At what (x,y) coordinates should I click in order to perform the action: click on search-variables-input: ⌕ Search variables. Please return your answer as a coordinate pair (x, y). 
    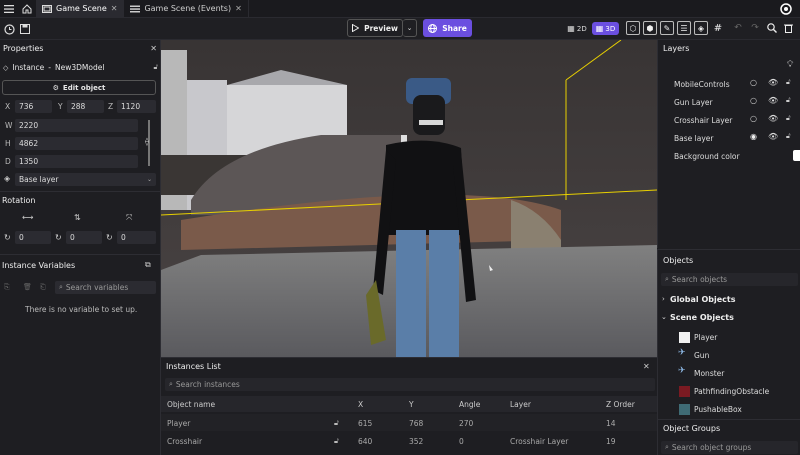
    Looking at the image, I should click on (105, 287).